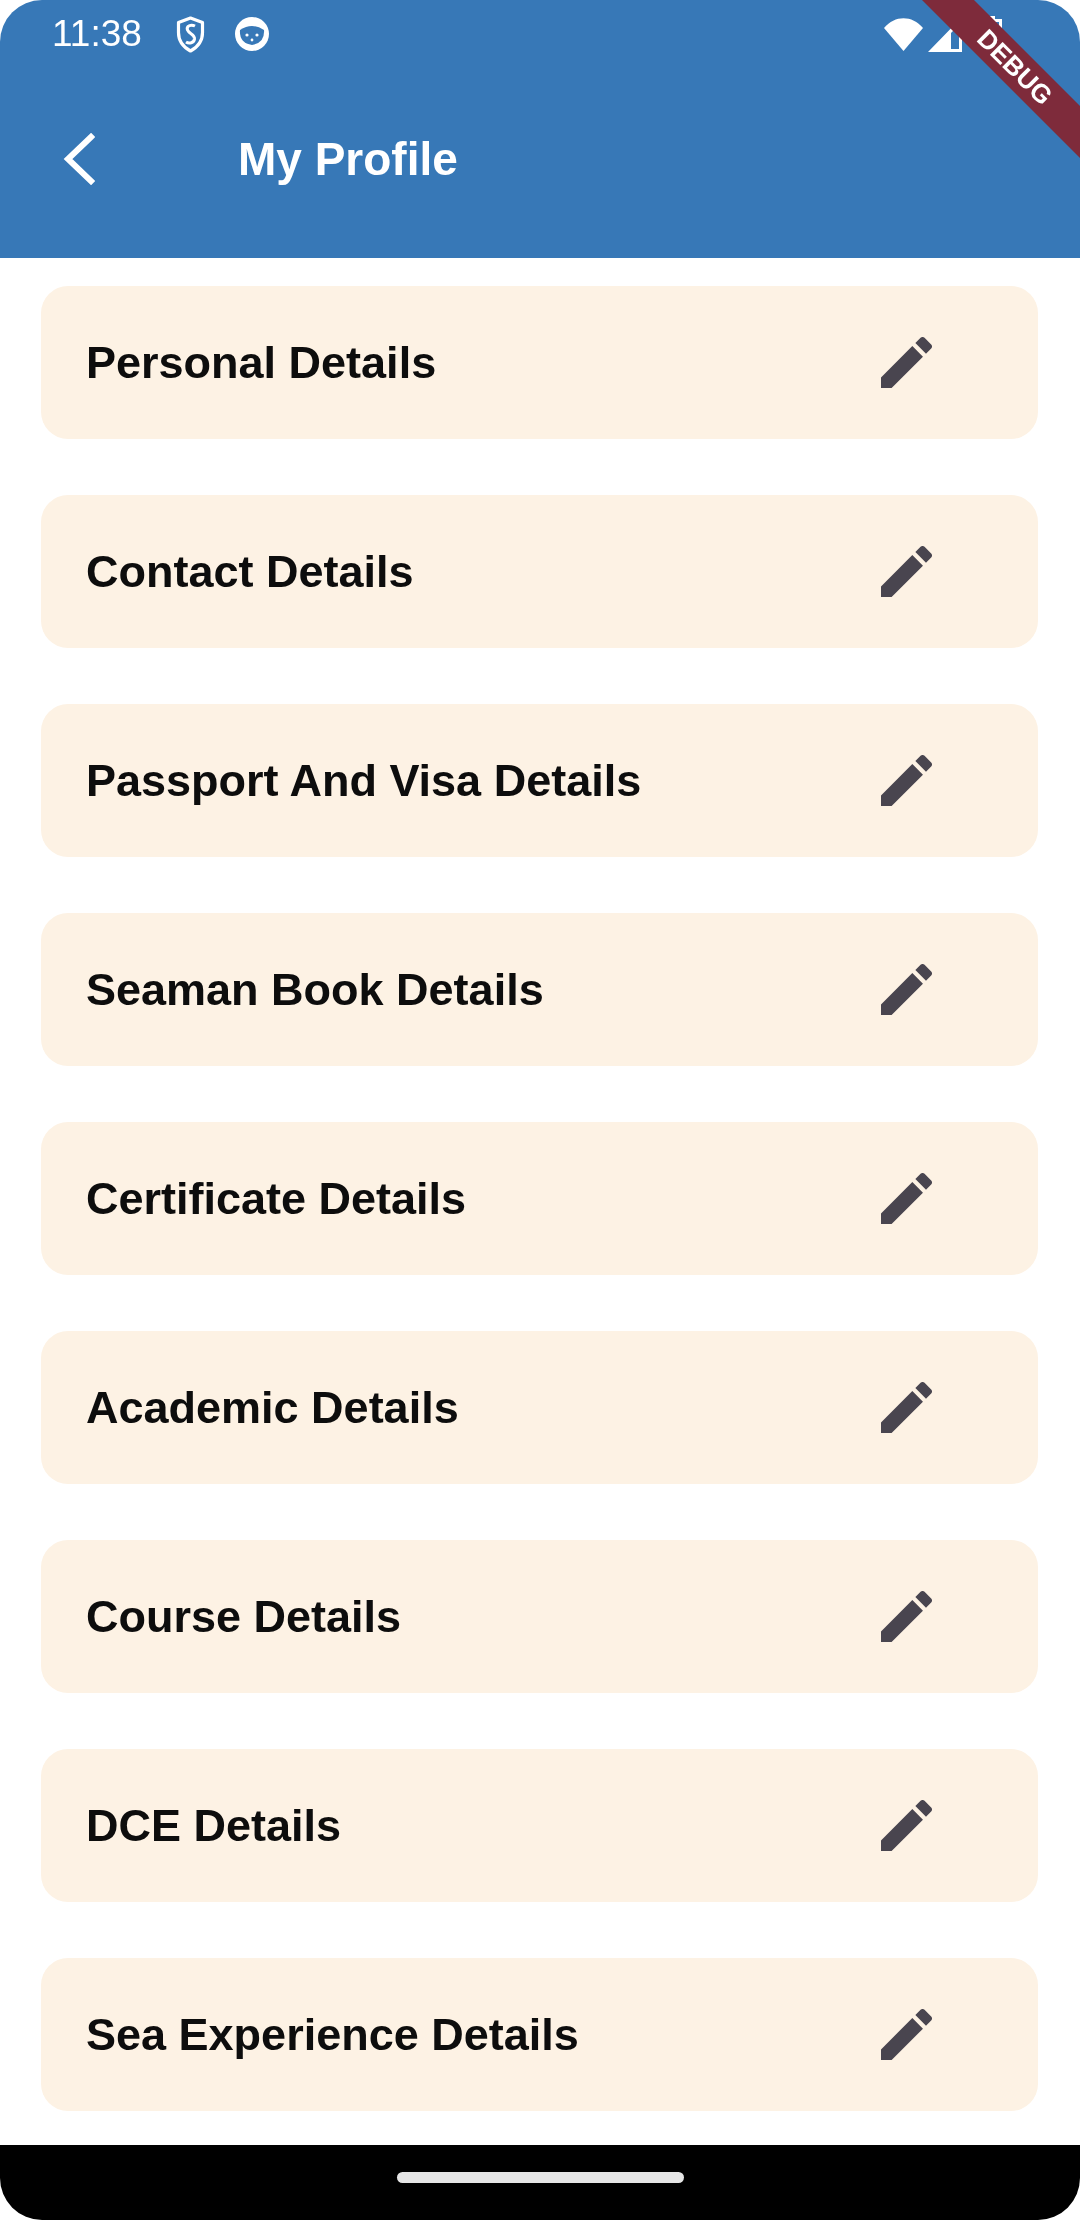 The image size is (1080, 2220). Describe the element at coordinates (190, 34) in the screenshot. I see `shield-icon` at that location.